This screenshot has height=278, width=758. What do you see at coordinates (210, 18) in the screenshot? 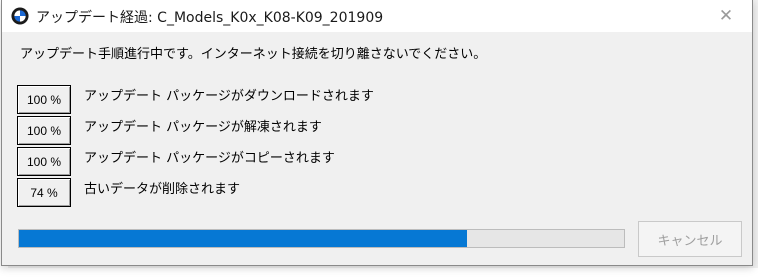
I see `window-title: アップデート経過: C_Models_K0x_K08-K09_201909` at bounding box center [210, 18].